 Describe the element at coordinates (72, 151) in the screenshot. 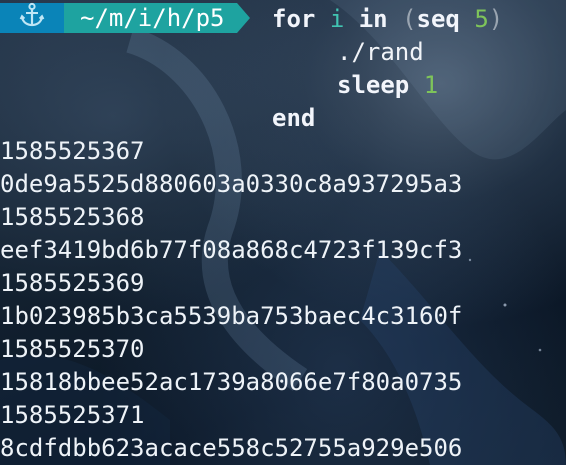

I see `output-line: 1585525367` at that location.